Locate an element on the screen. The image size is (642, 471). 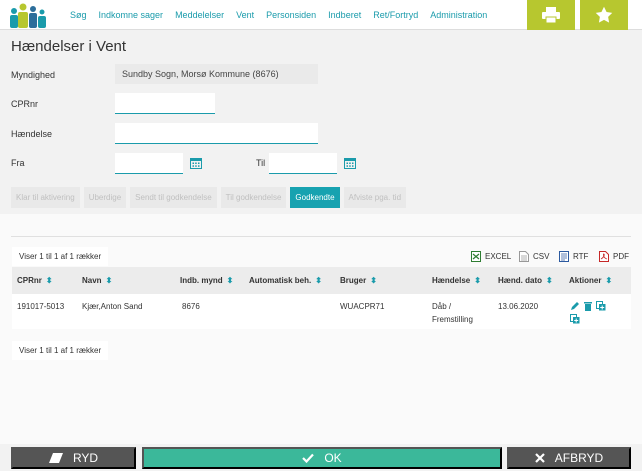
column-label: Hændelse is located at coordinates (451, 280).